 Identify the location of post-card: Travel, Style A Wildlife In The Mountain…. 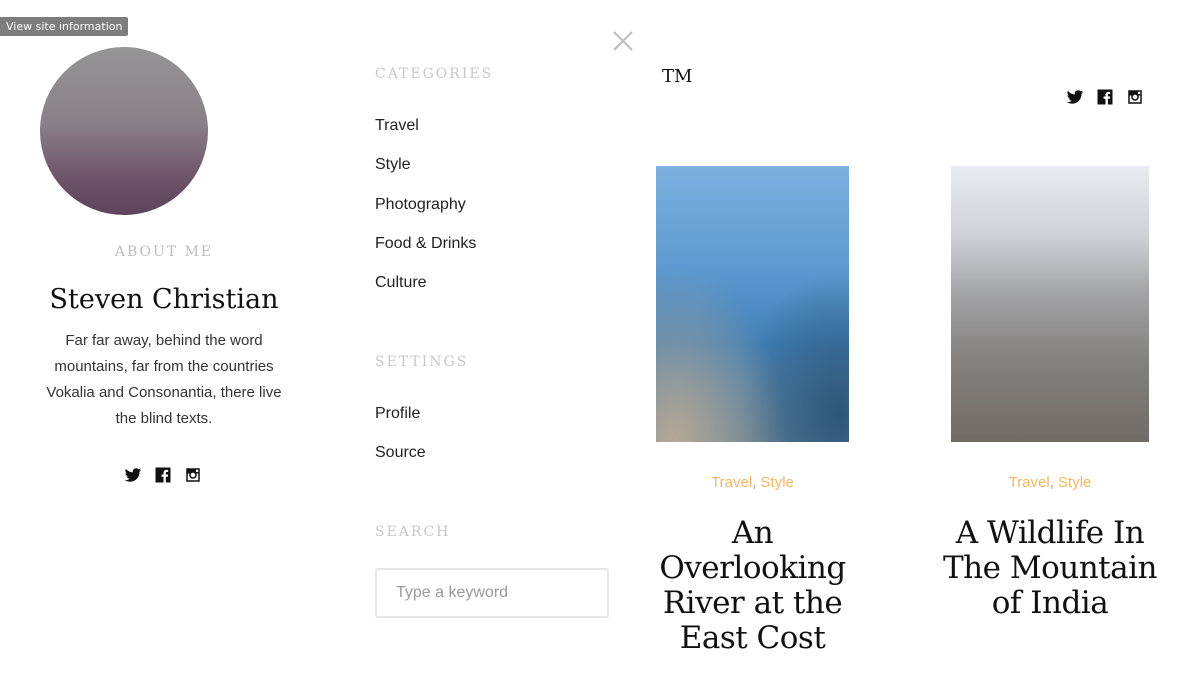
(1050, 393).